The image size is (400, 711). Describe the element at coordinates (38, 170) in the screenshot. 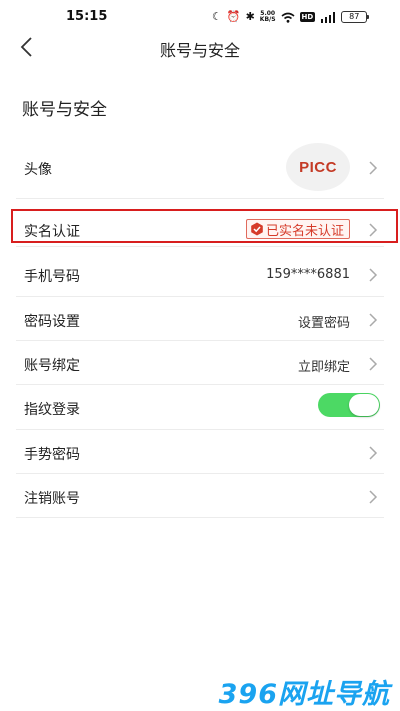

I see `row-label-avatar: 头像` at that location.